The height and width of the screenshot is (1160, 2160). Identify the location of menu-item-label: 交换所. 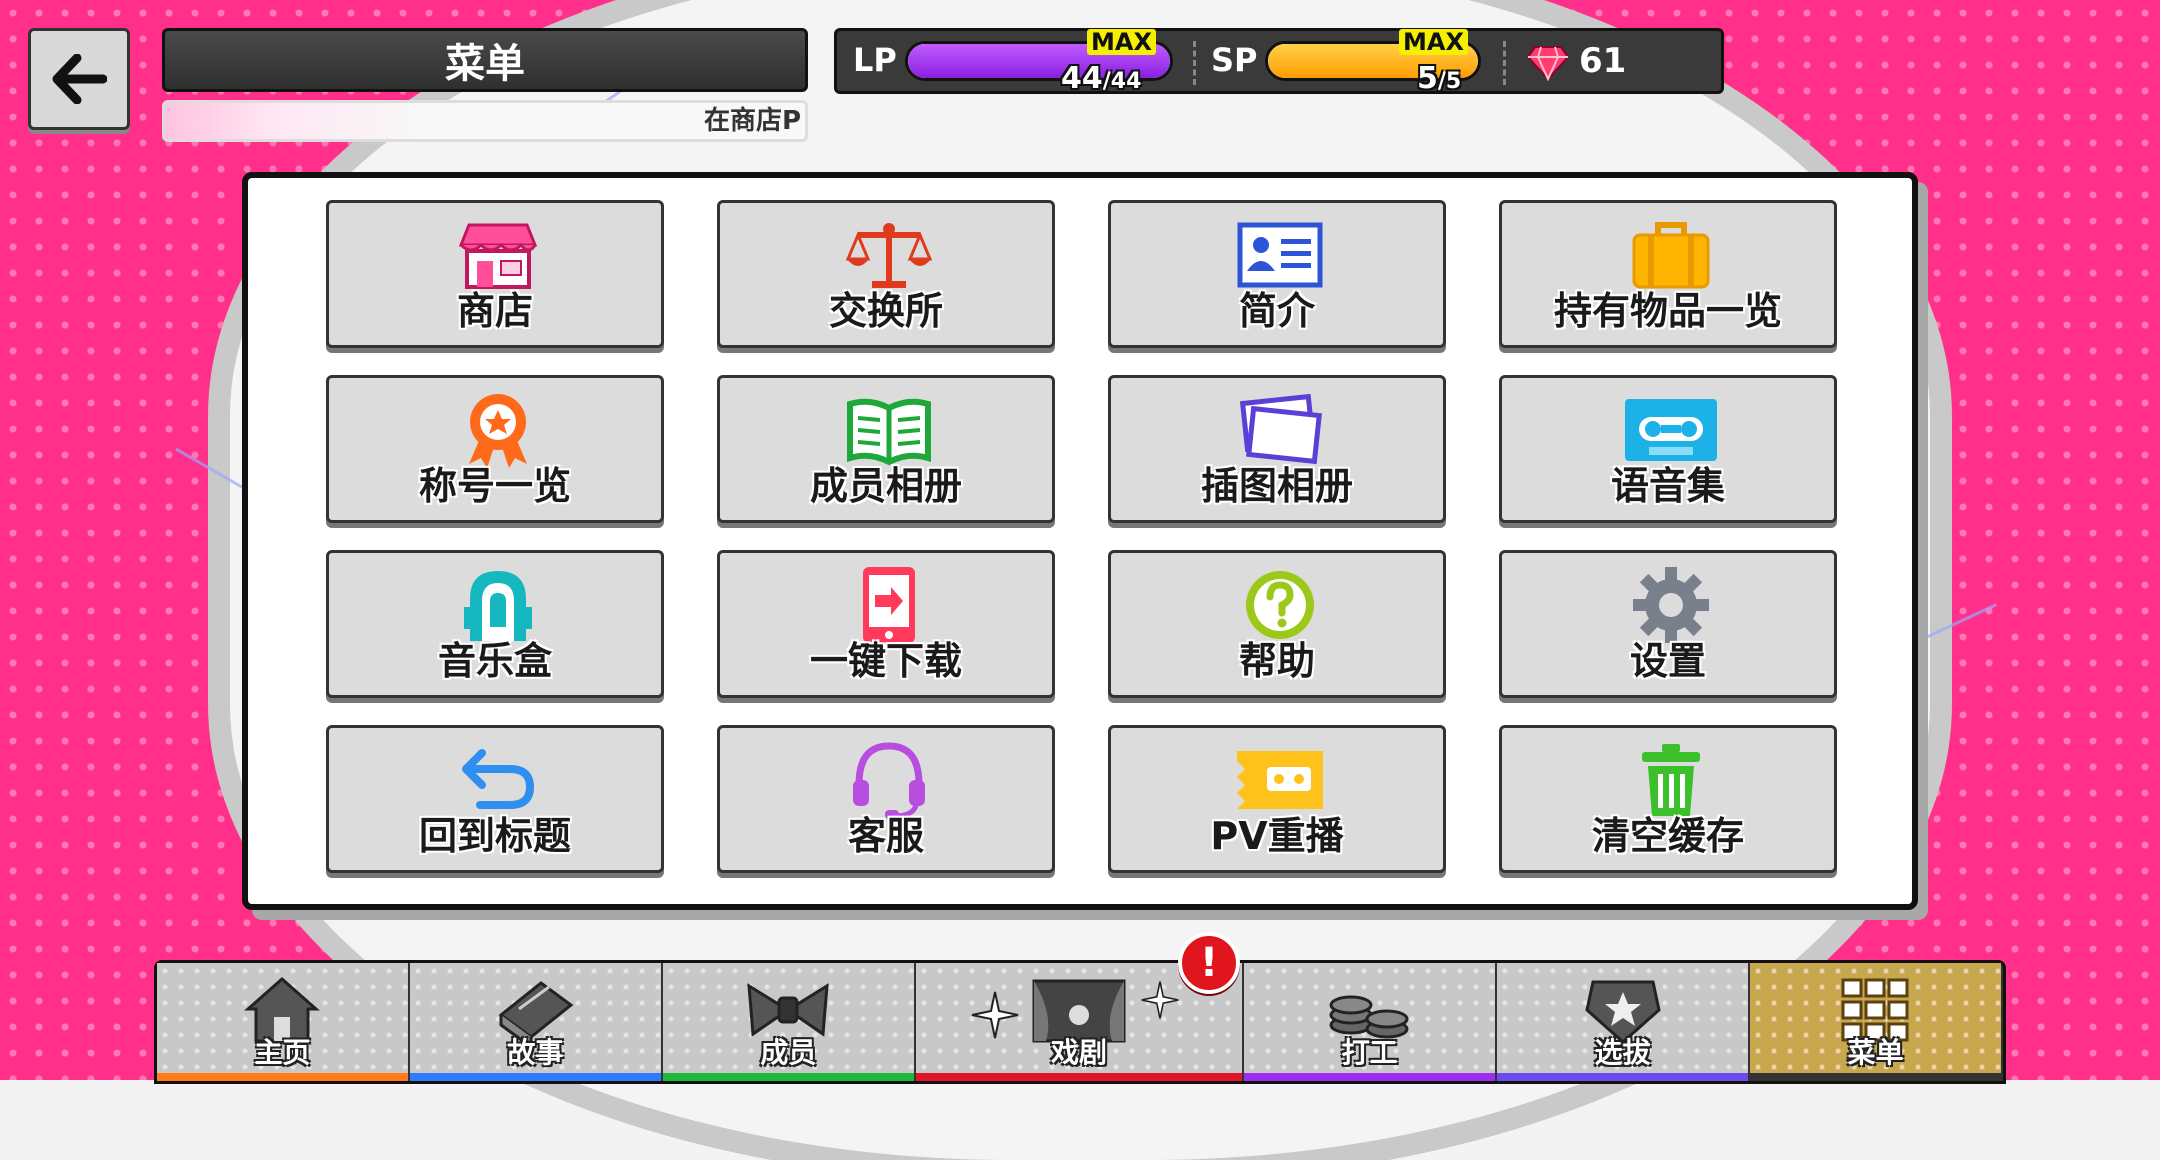
(885, 311).